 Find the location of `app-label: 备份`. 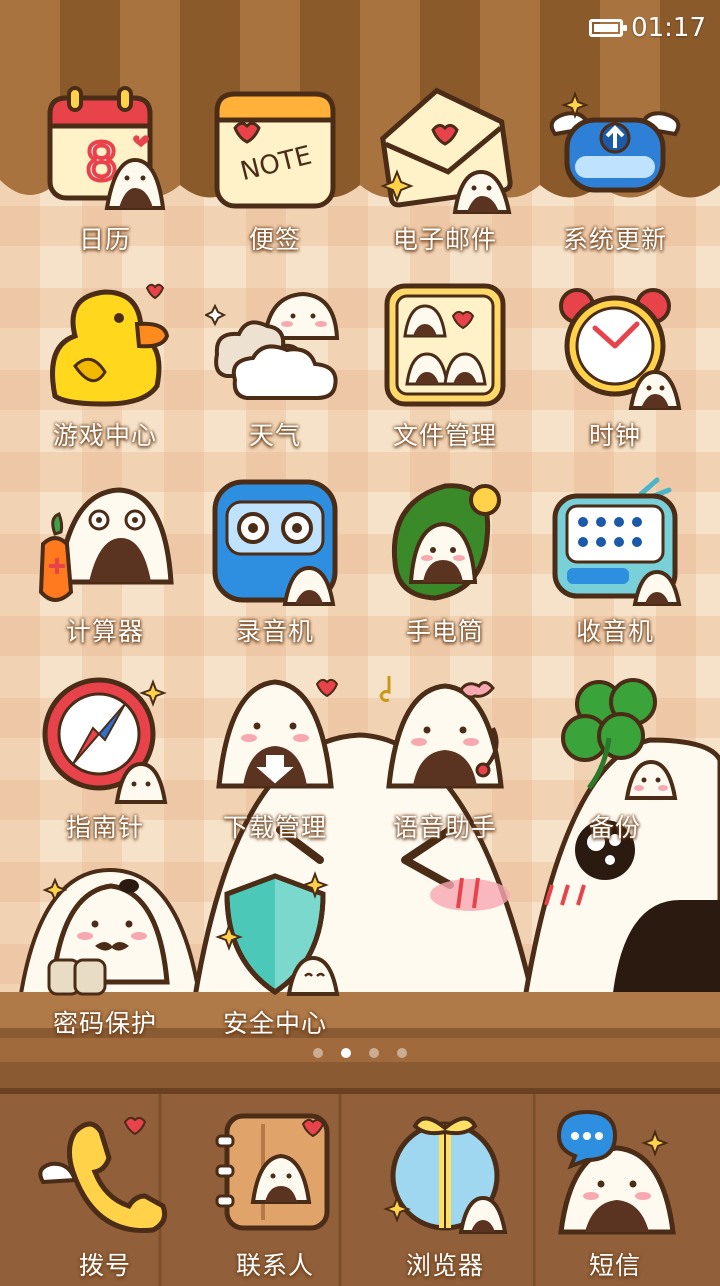

app-label: 备份 is located at coordinates (614, 827).